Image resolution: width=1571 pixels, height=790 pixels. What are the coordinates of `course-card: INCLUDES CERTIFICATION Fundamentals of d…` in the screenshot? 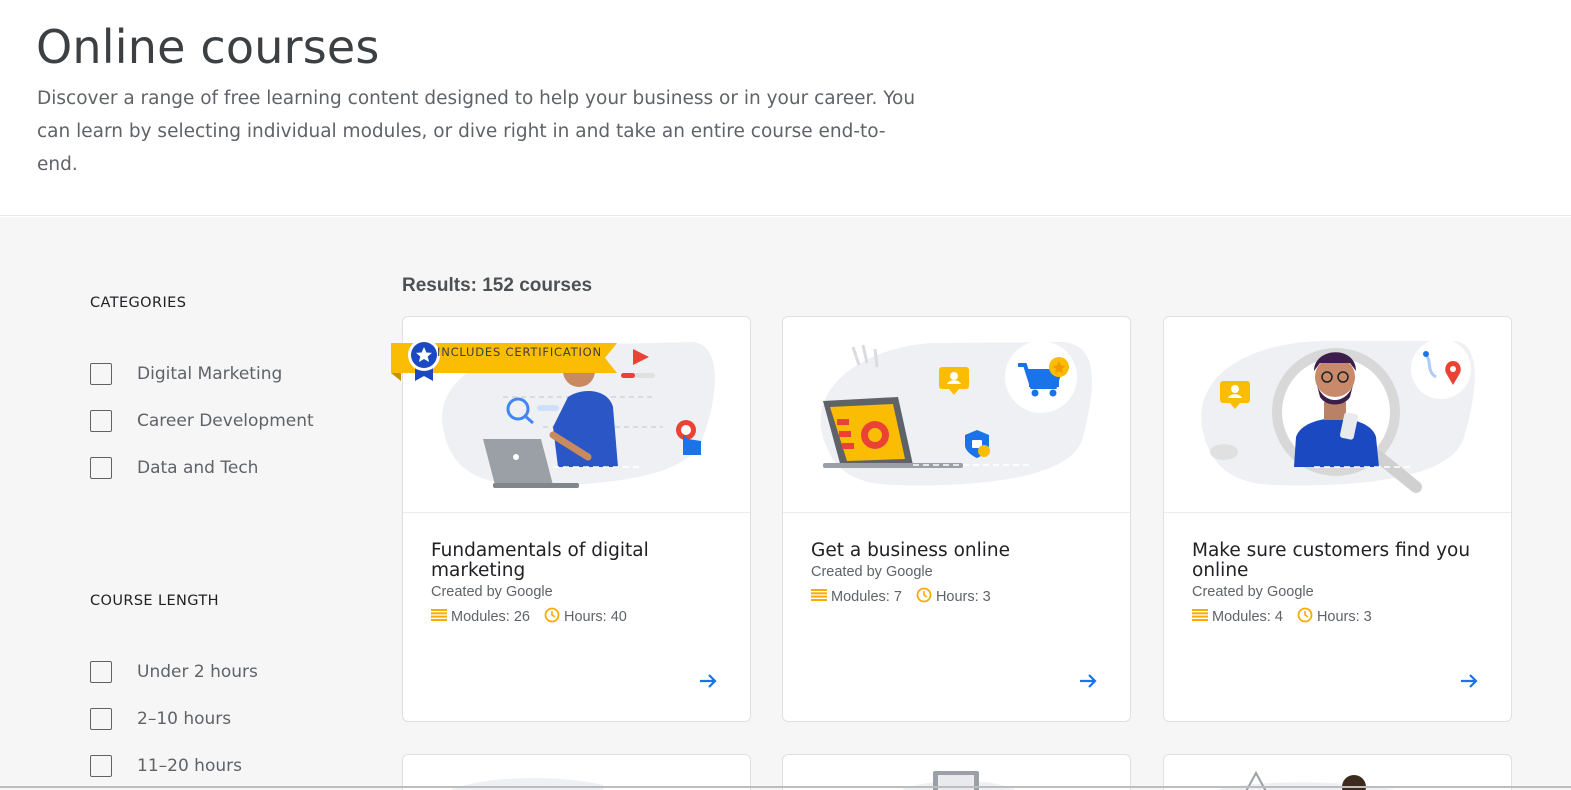 It's located at (571, 519).